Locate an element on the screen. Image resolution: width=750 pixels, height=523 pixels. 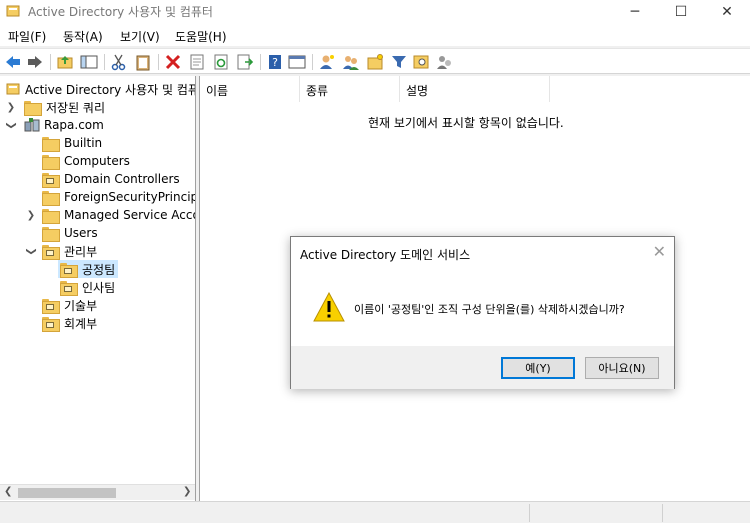
filter-icon is located at coordinates (399, 62).